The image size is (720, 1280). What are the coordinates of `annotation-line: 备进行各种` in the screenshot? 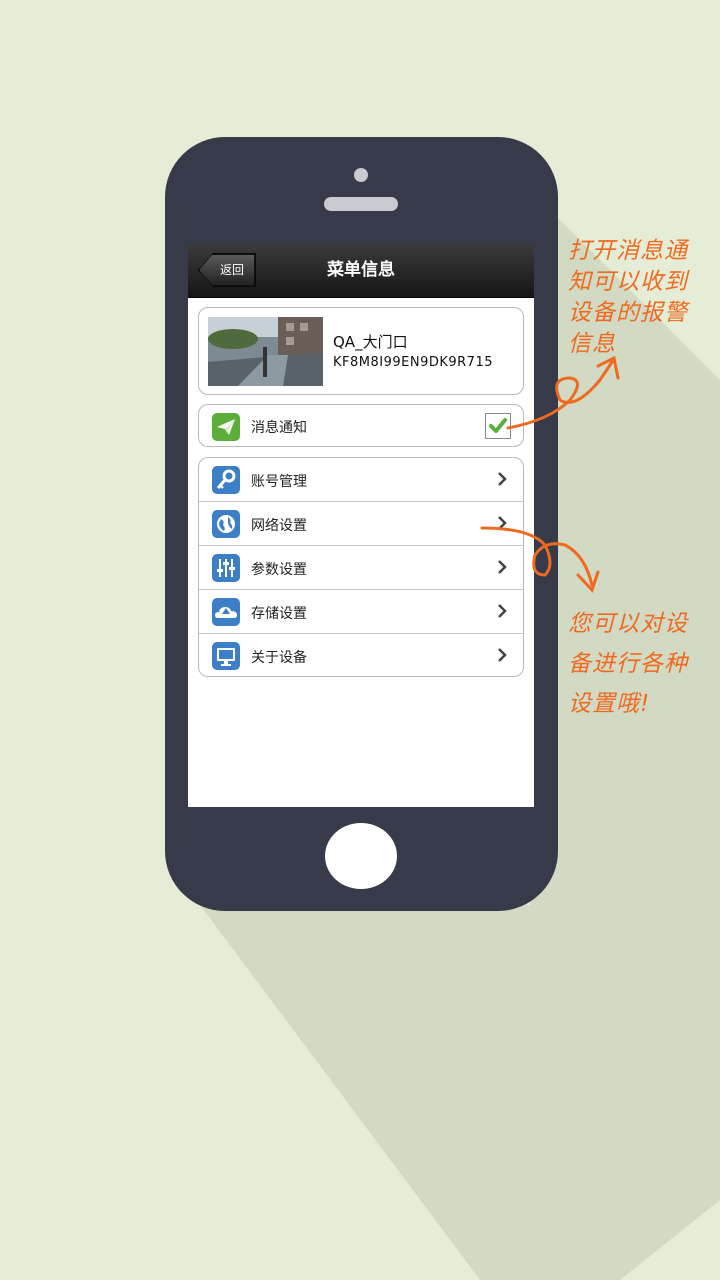 It's located at (628, 664).